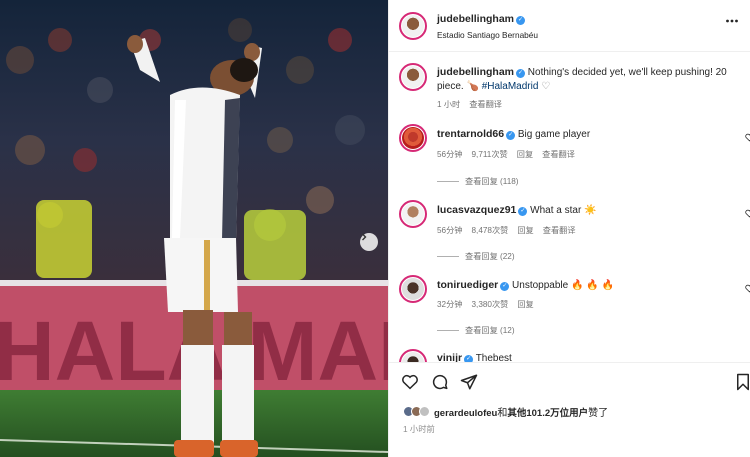  Describe the element at coordinates (489, 304) in the screenshot. I see `comment-likes: 3,380次赞` at that location.